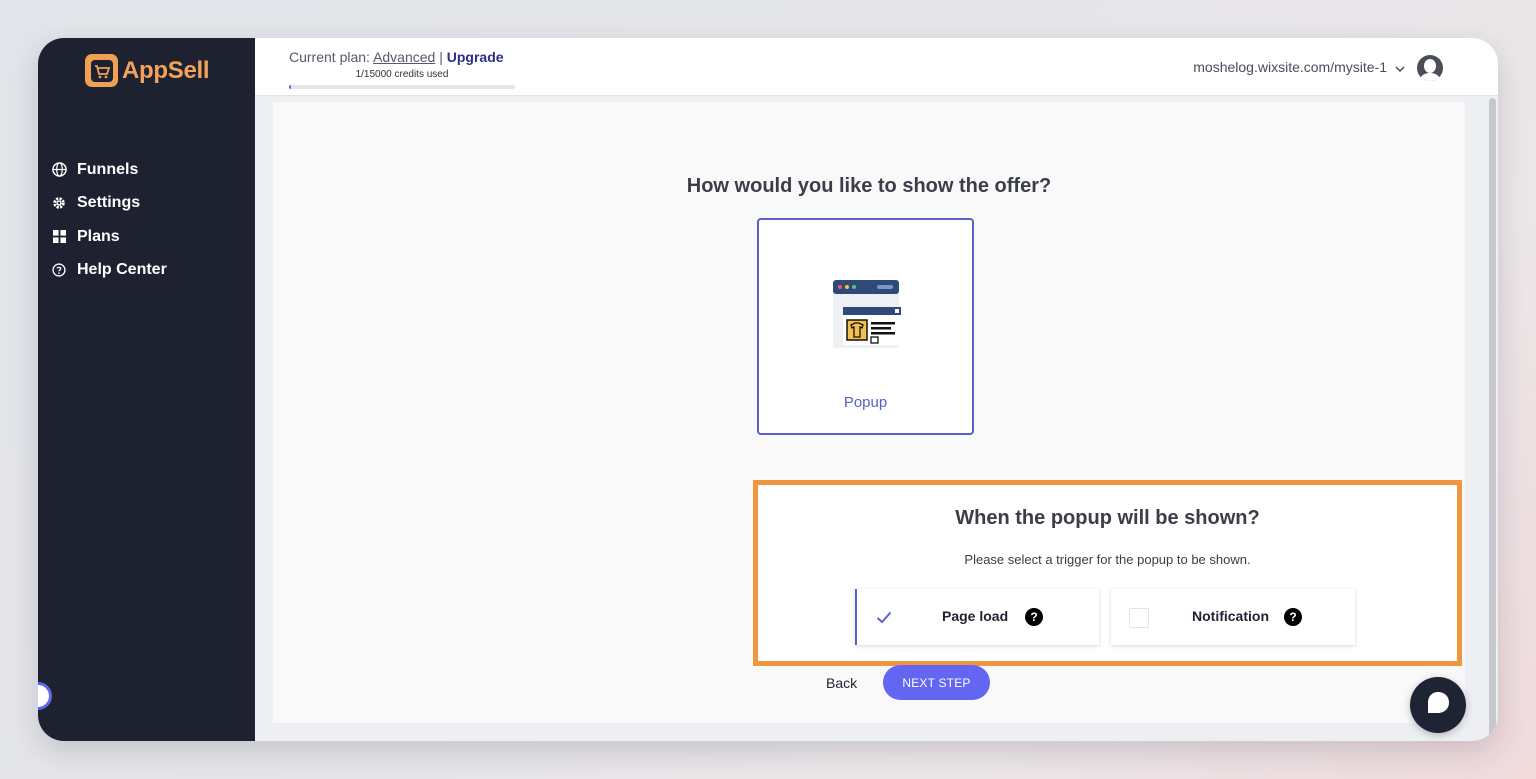 Image resolution: width=1536 pixels, height=779 pixels. What do you see at coordinates (936, 682) in the screenshot?
I see `next-step-button: NEXT STEP` at bounding box center [936, 682].